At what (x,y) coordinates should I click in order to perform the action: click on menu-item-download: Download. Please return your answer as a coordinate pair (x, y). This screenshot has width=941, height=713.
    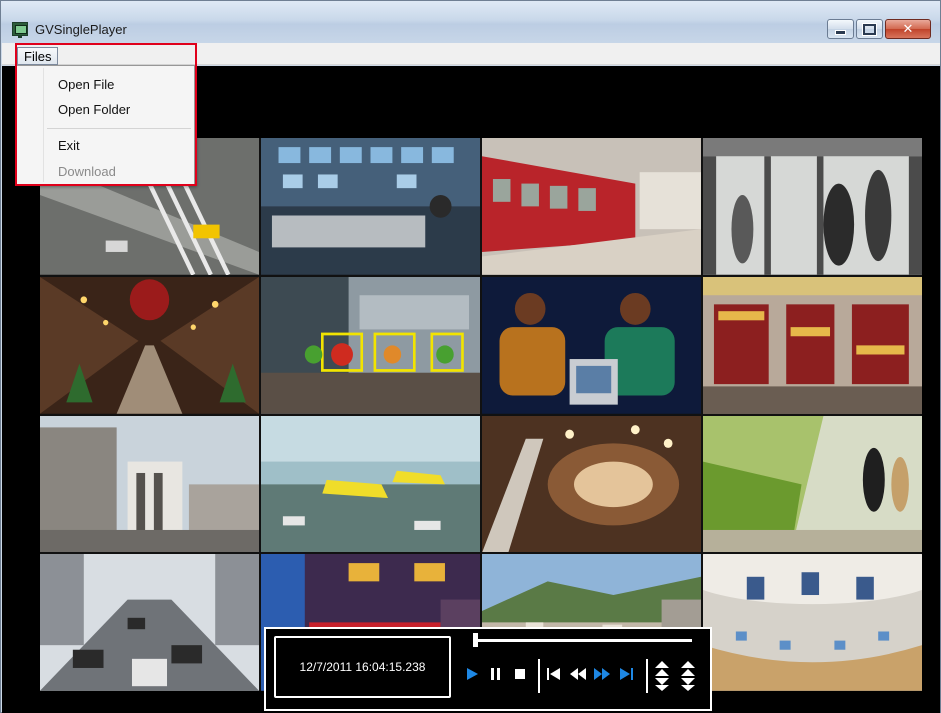
    Looking at the image, I should click on (87, 171).